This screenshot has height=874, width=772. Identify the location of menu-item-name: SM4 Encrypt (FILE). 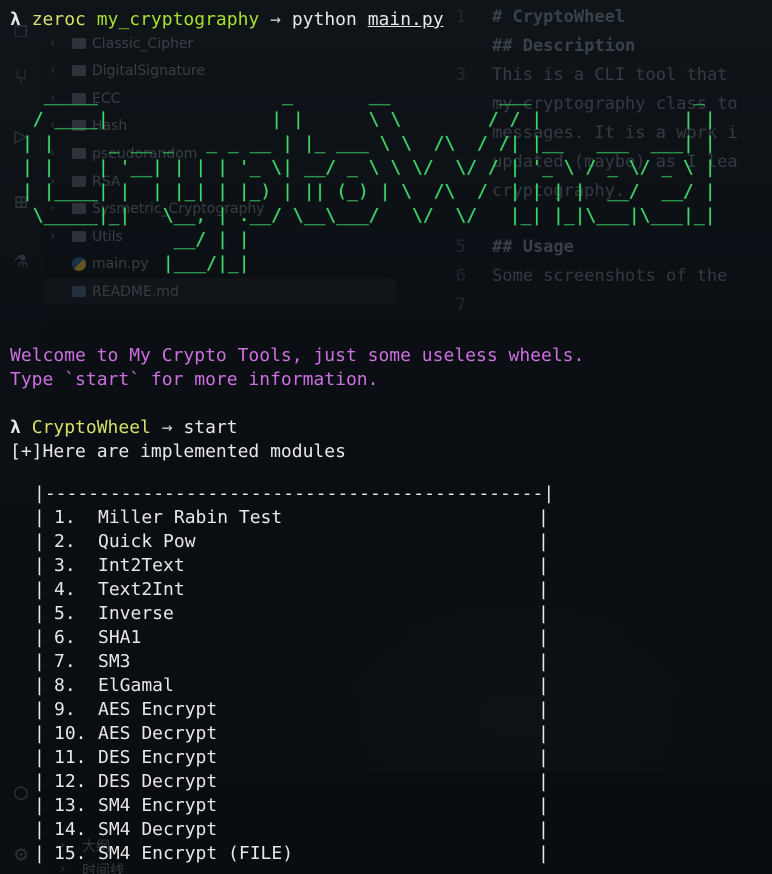
(196, 853).